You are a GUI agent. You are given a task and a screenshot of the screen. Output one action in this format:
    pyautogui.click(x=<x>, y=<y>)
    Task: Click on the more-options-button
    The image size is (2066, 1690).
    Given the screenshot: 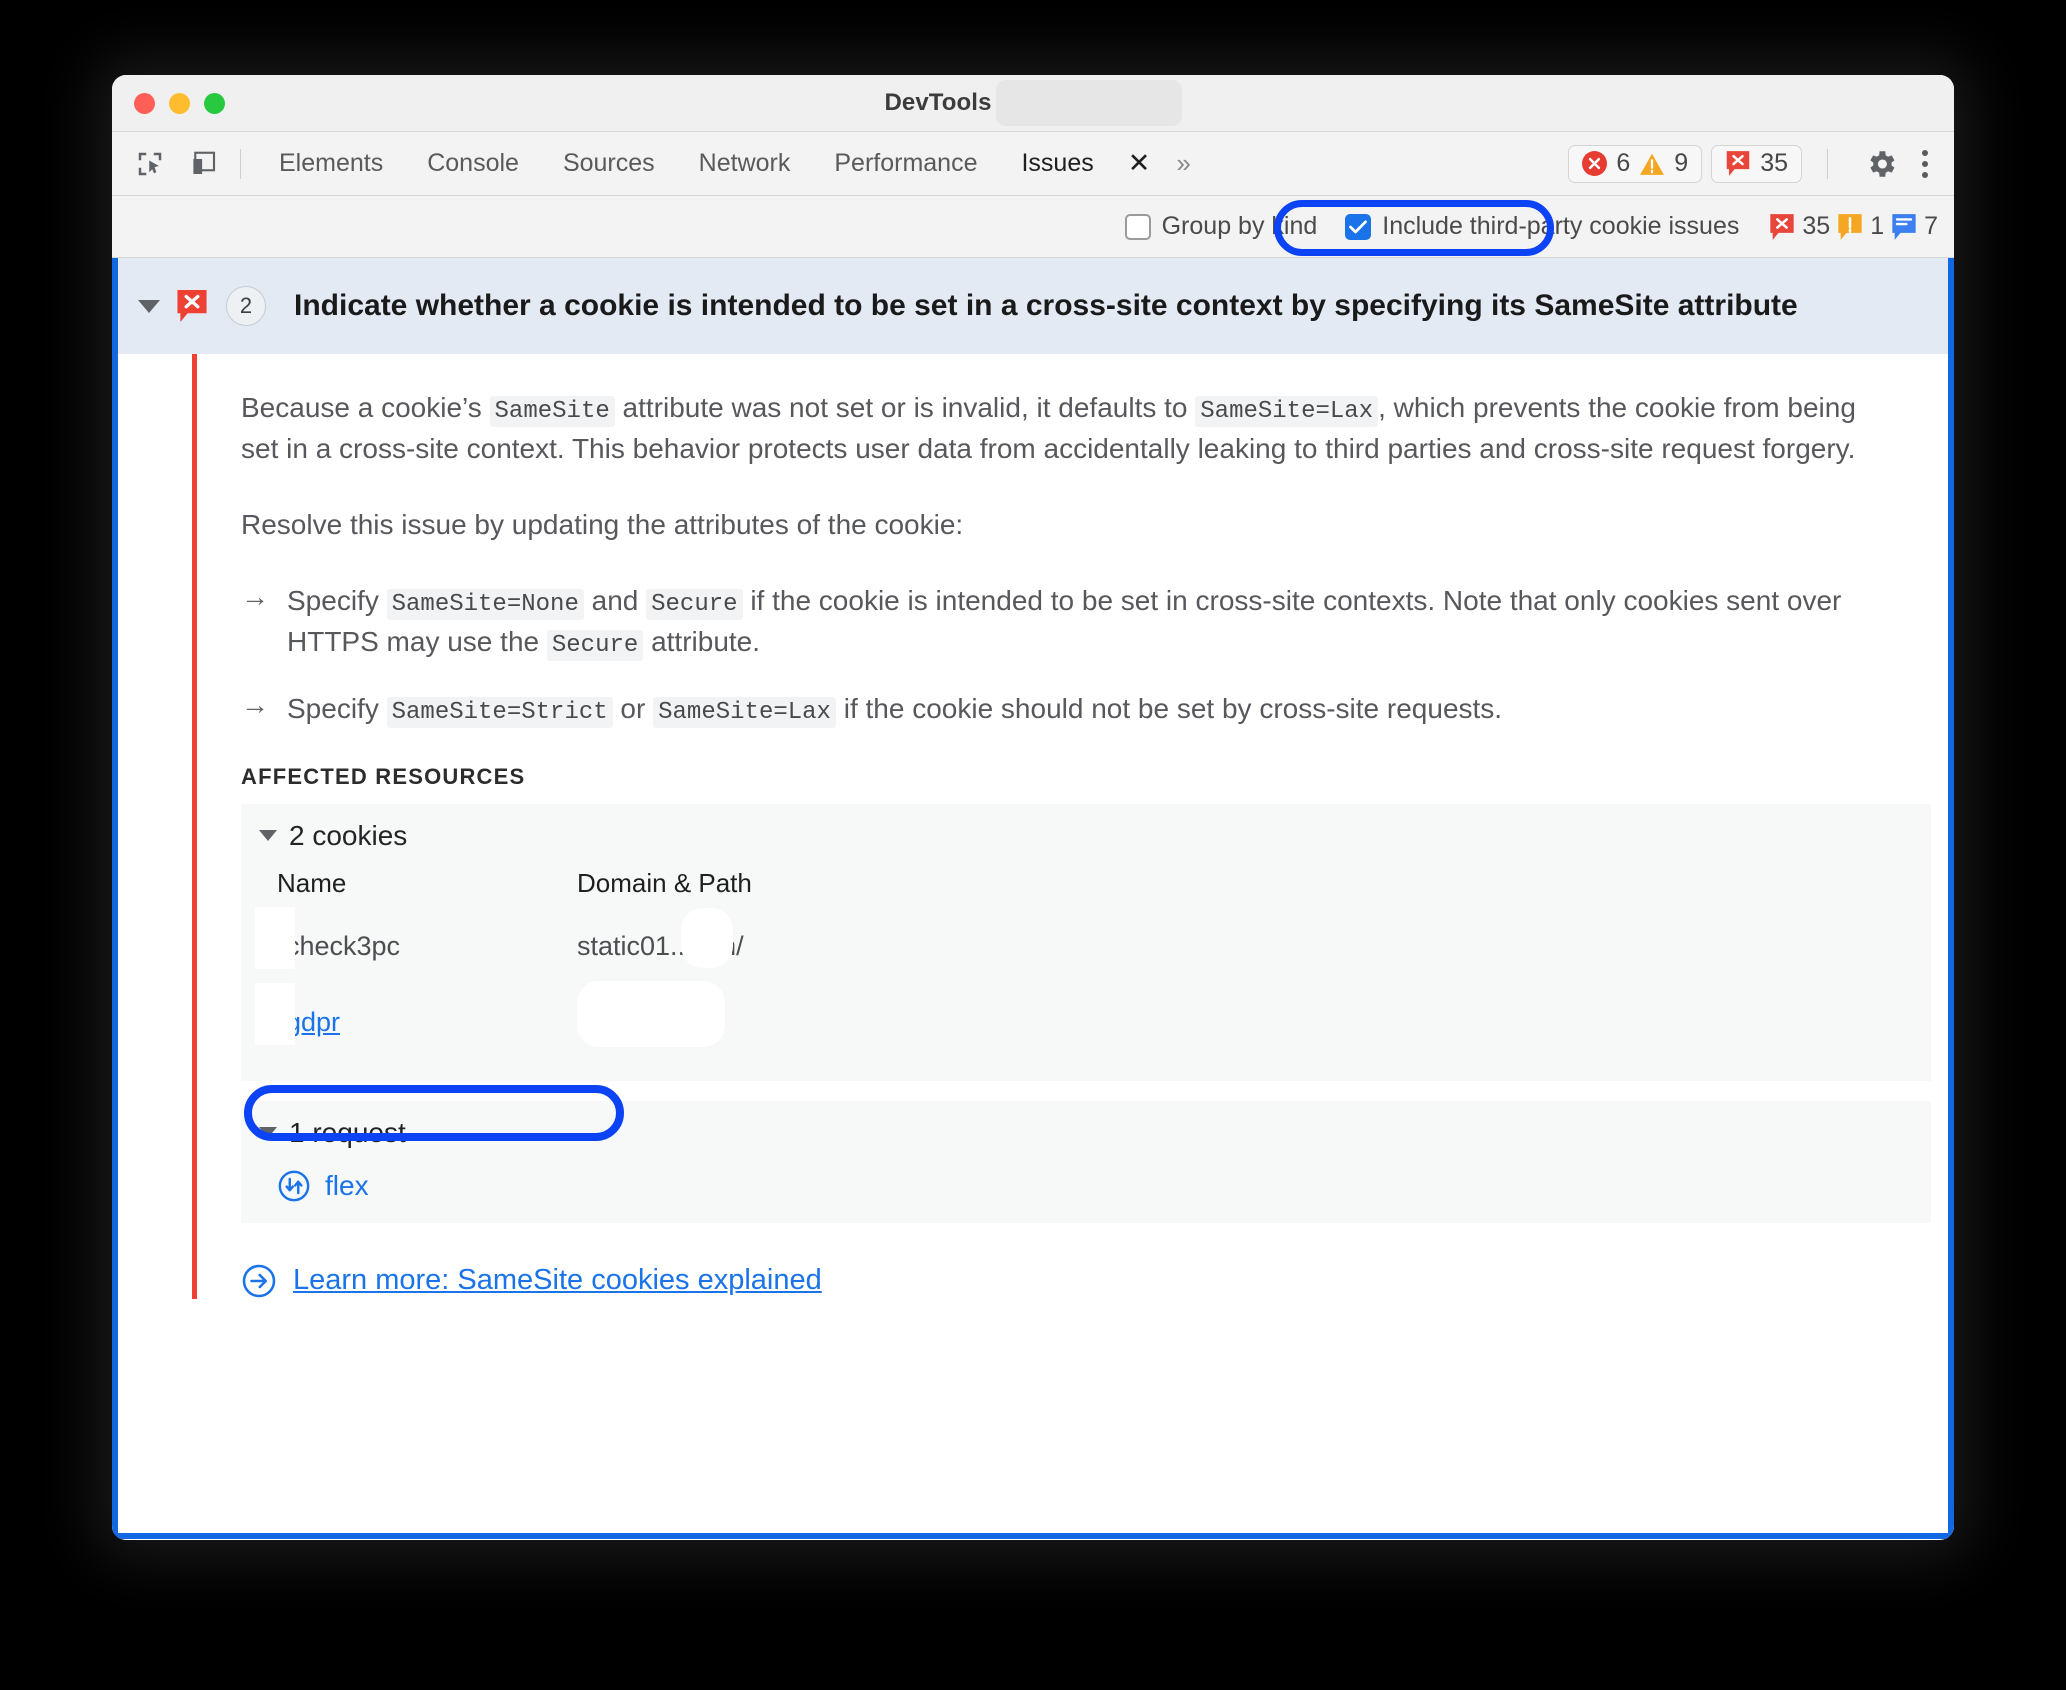 What is the action you would take?
    pyautogui.click(x=1925, y=163)
    